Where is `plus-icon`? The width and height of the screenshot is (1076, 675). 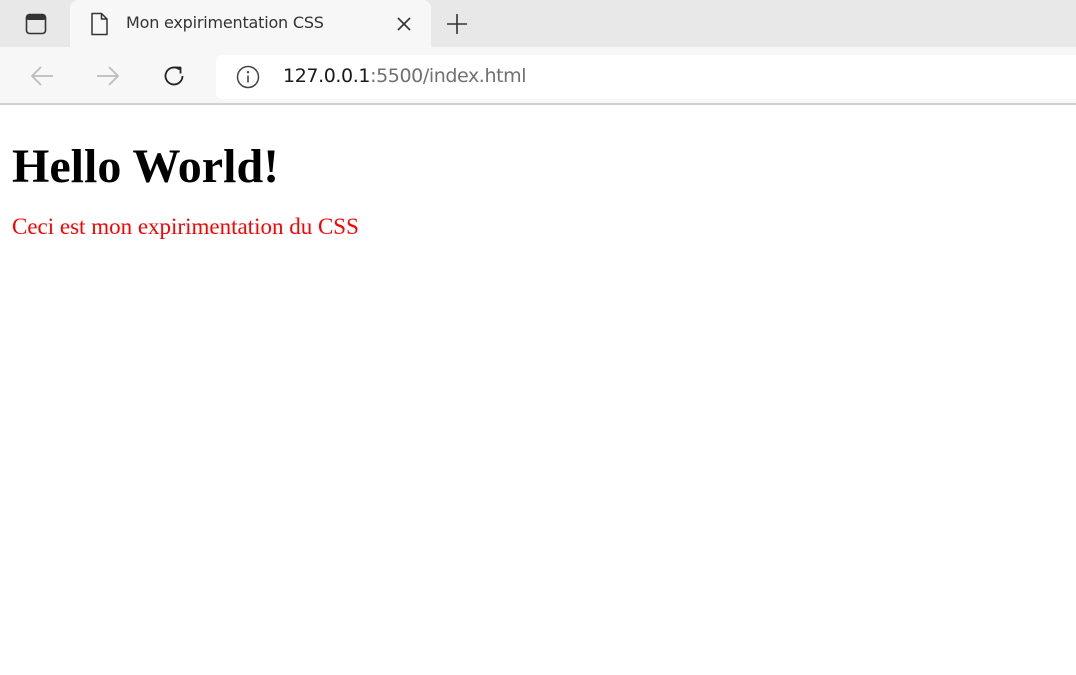 plus-icon is located at coordinates (457, 24).